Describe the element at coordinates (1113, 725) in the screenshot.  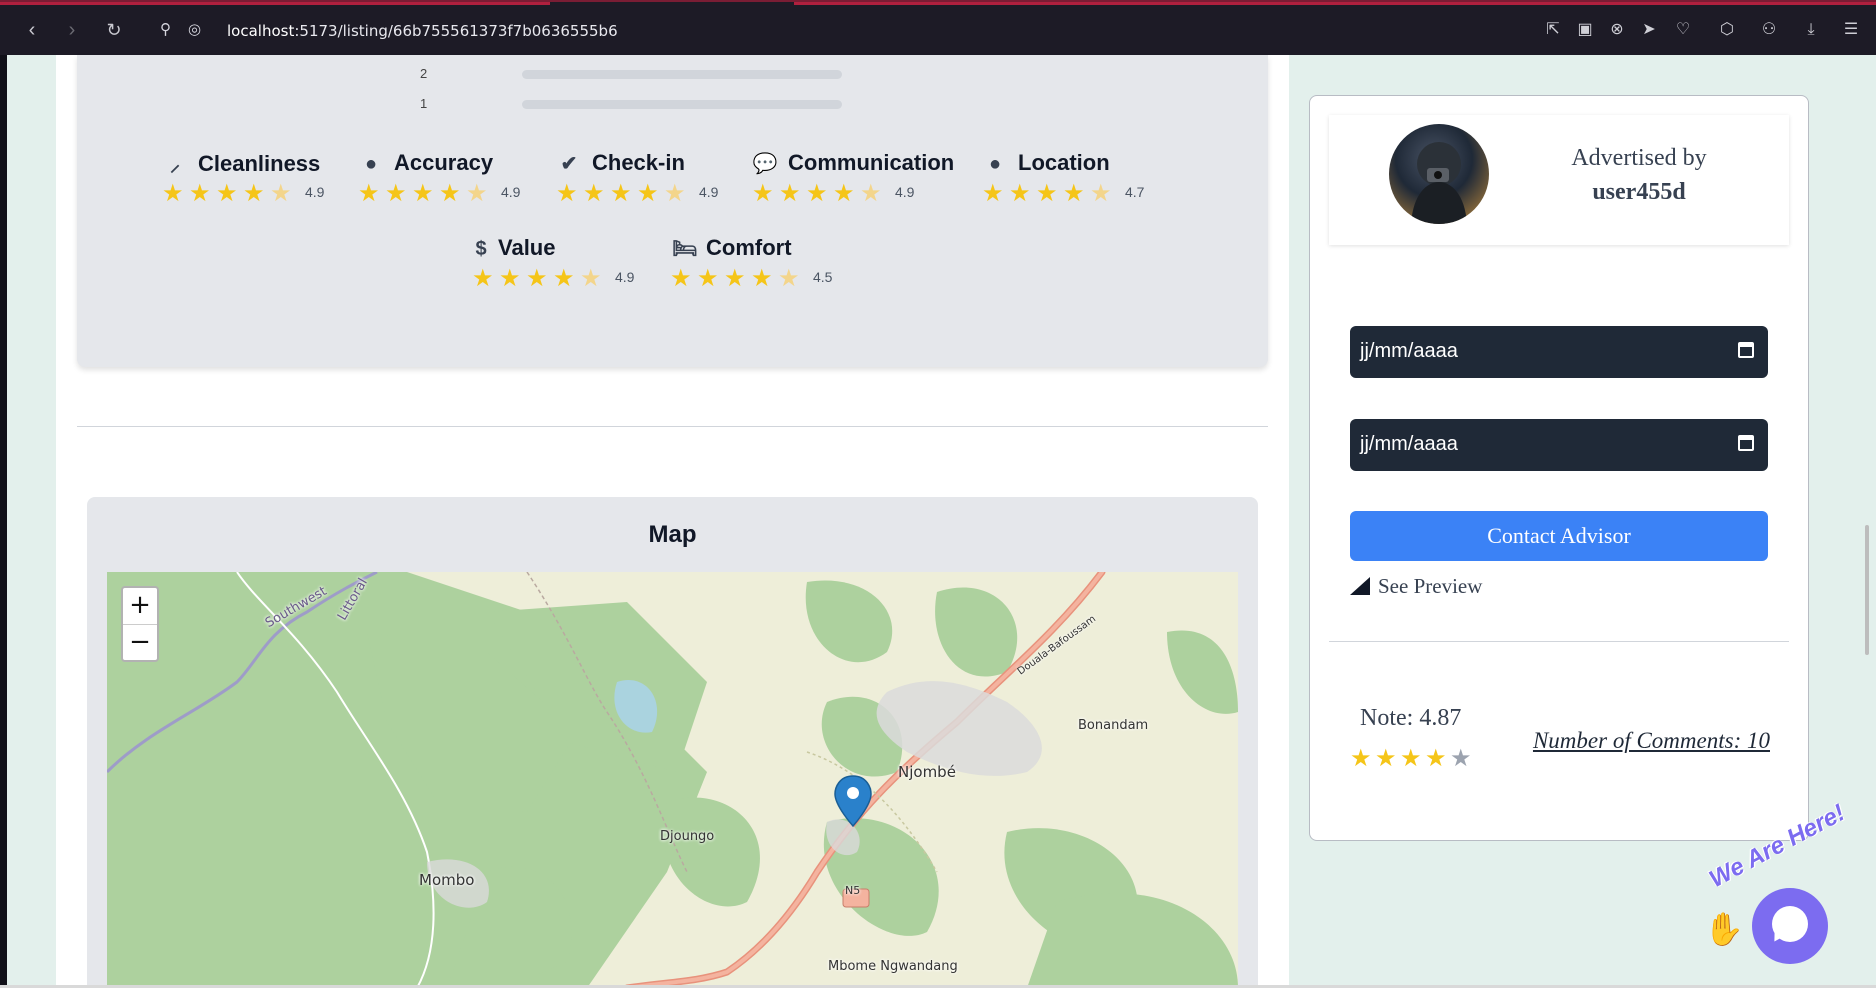
I see `map-label: Bonandam` at that location.